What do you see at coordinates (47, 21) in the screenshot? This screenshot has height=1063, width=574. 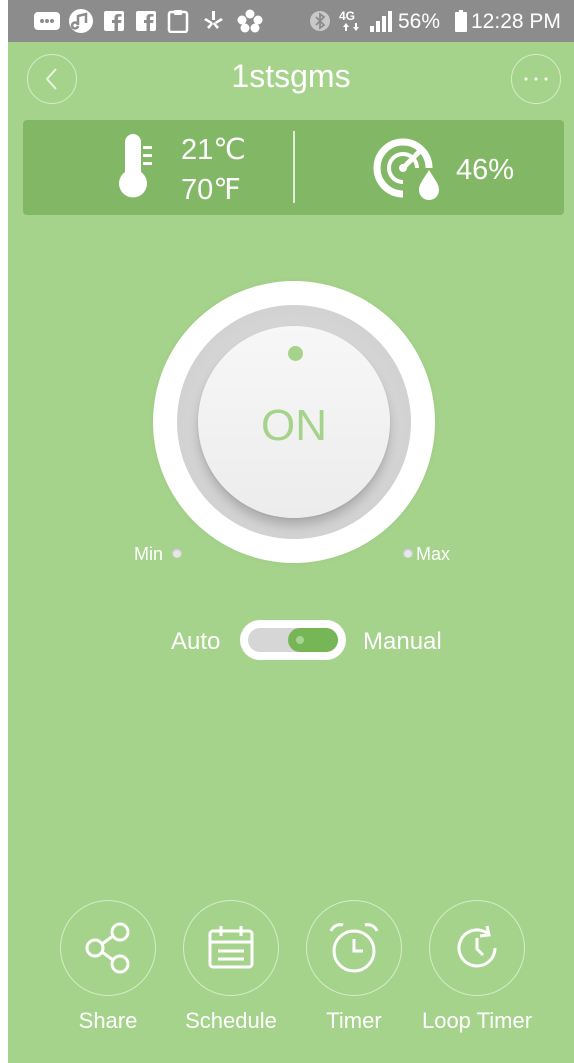 I see `message-icon` at bounding box center [47, 21].